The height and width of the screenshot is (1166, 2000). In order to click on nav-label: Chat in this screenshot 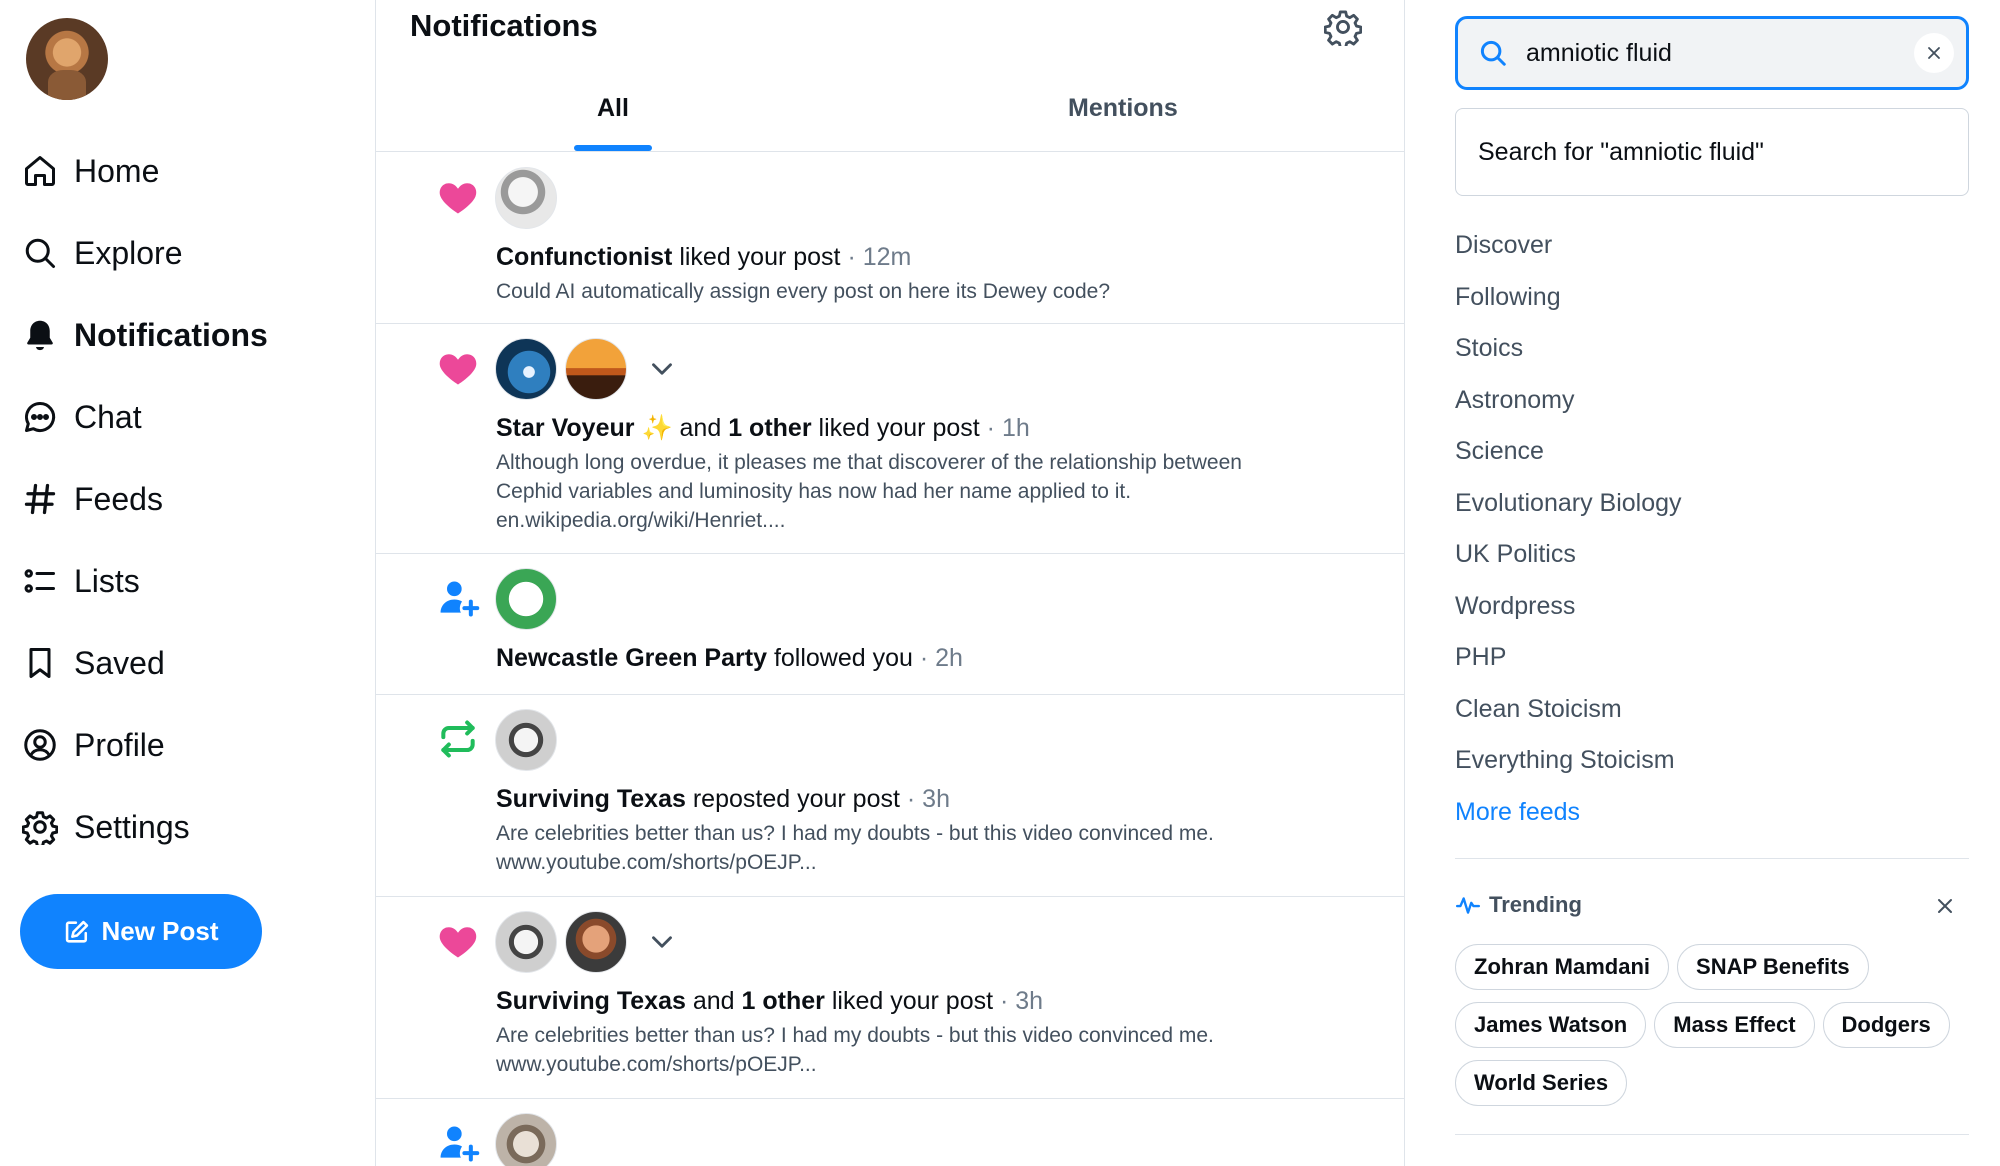, I will do `click(108, 416)`.